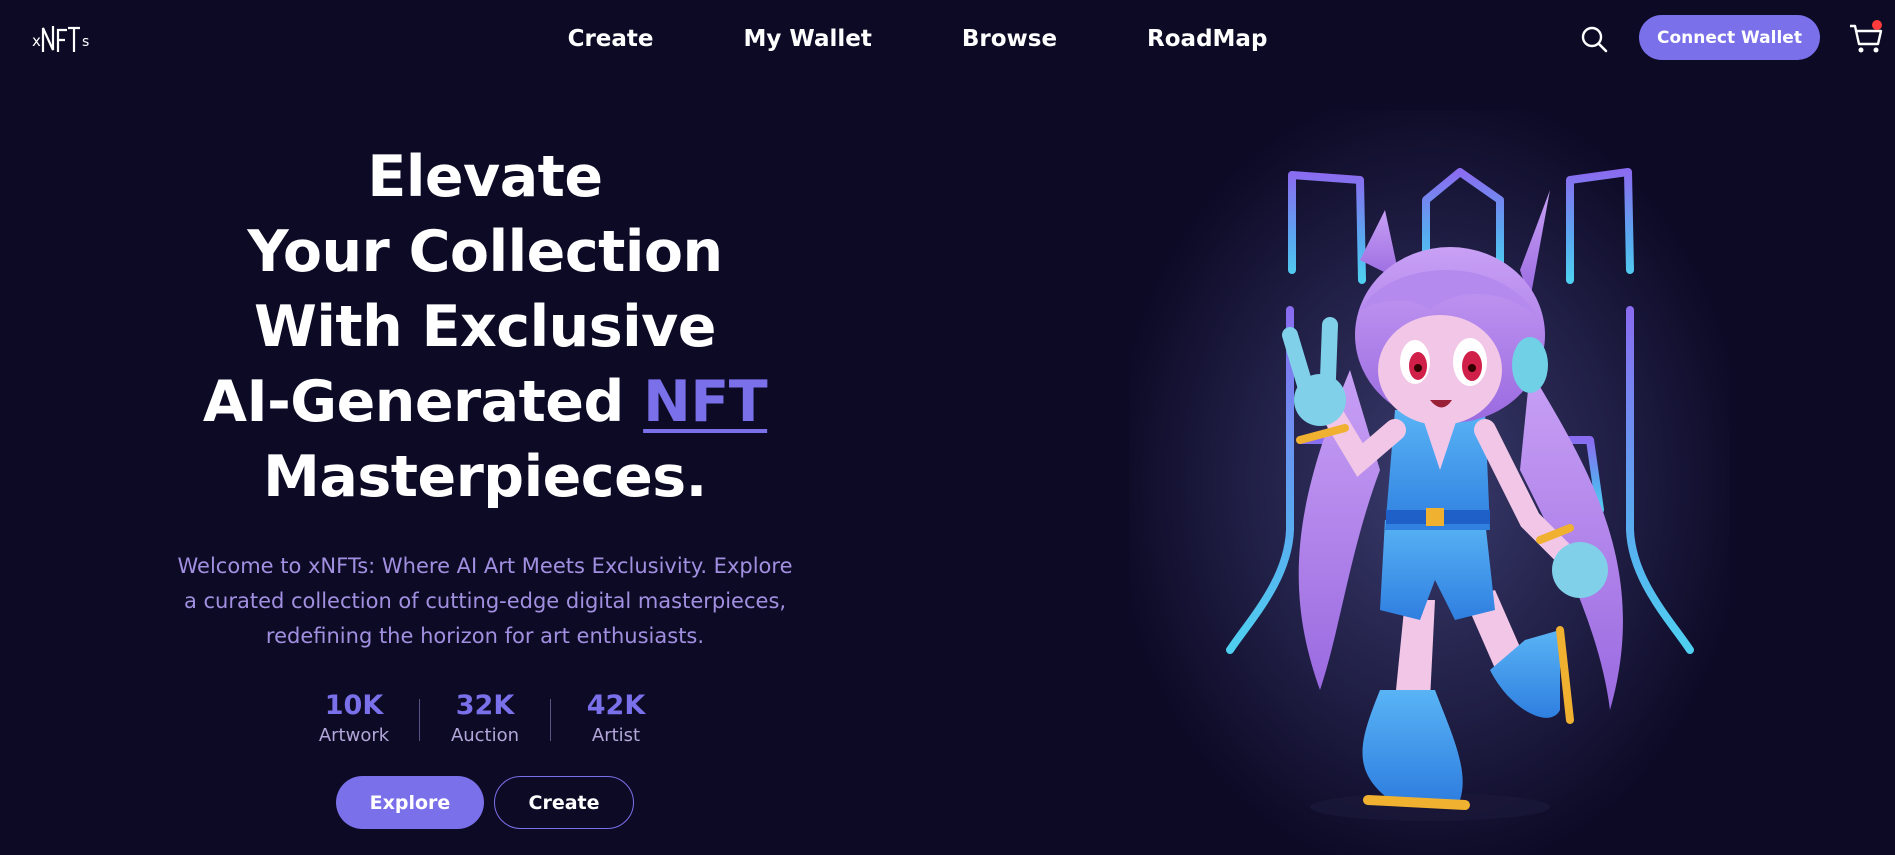  What do you see at coordinates (85, 42) in the screenshot?
I see `svg-text: s` at bounding box center [85, 42].